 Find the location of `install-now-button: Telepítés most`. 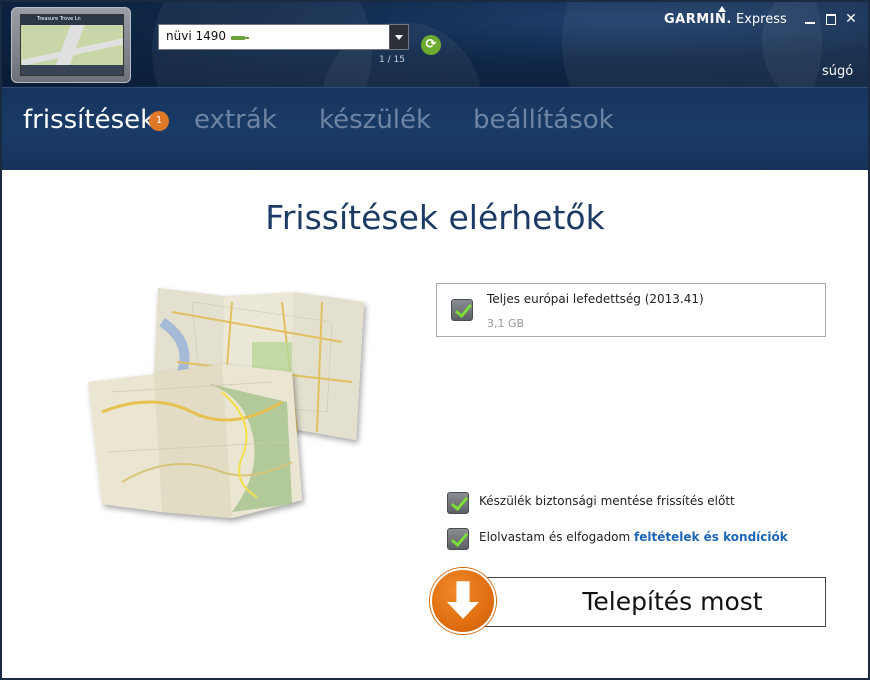

install-now-button: Telepítés most is located at coordinates (644, 602).